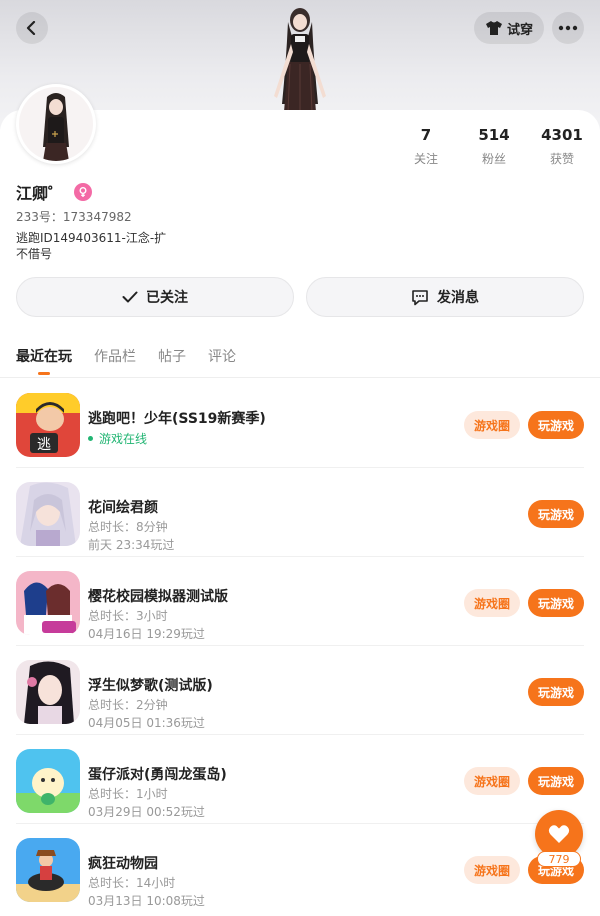 The image size is (600, 916). I want to click on female-gender-icon, so click(83, 192).